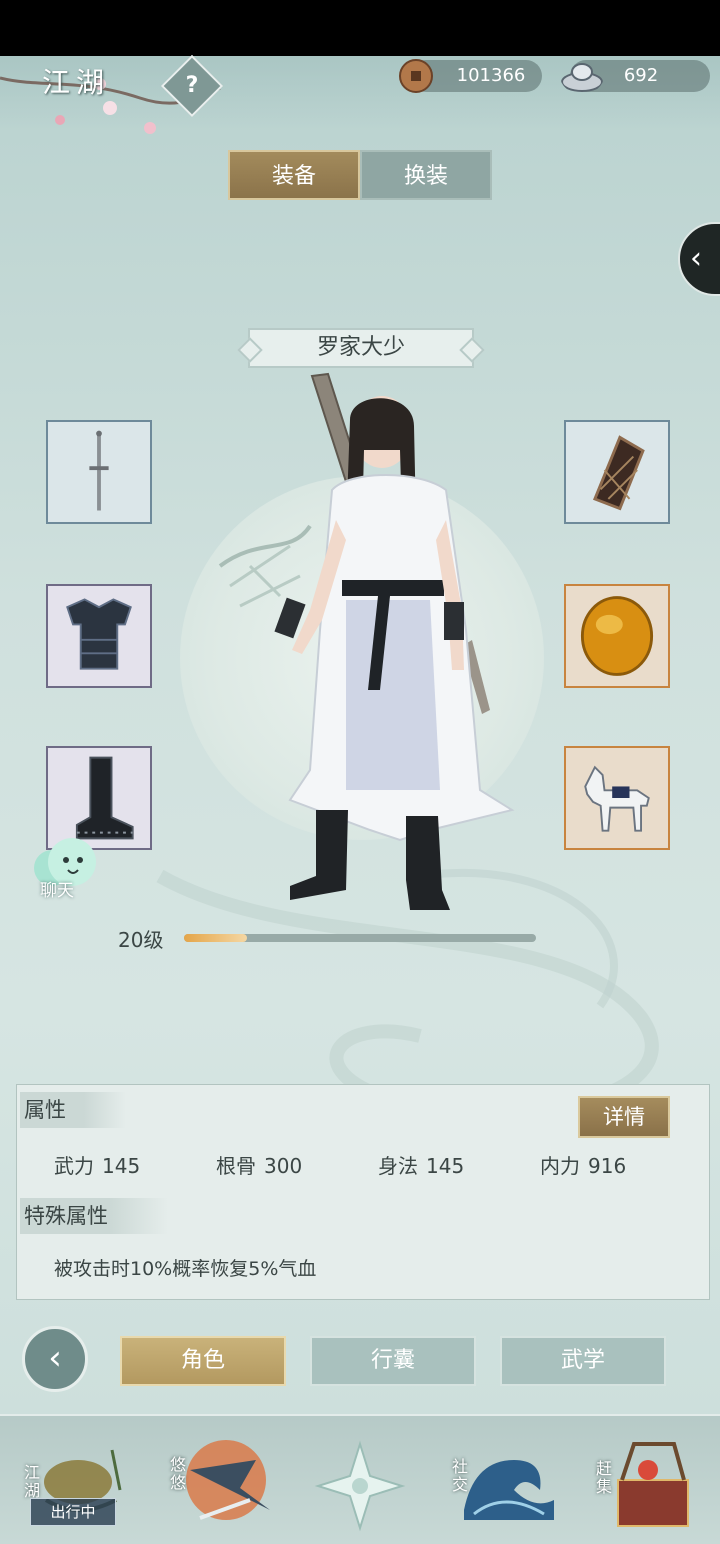 This screenshot has width=720, height=1544. I want to click on slot-weapon, so click(99, 472).